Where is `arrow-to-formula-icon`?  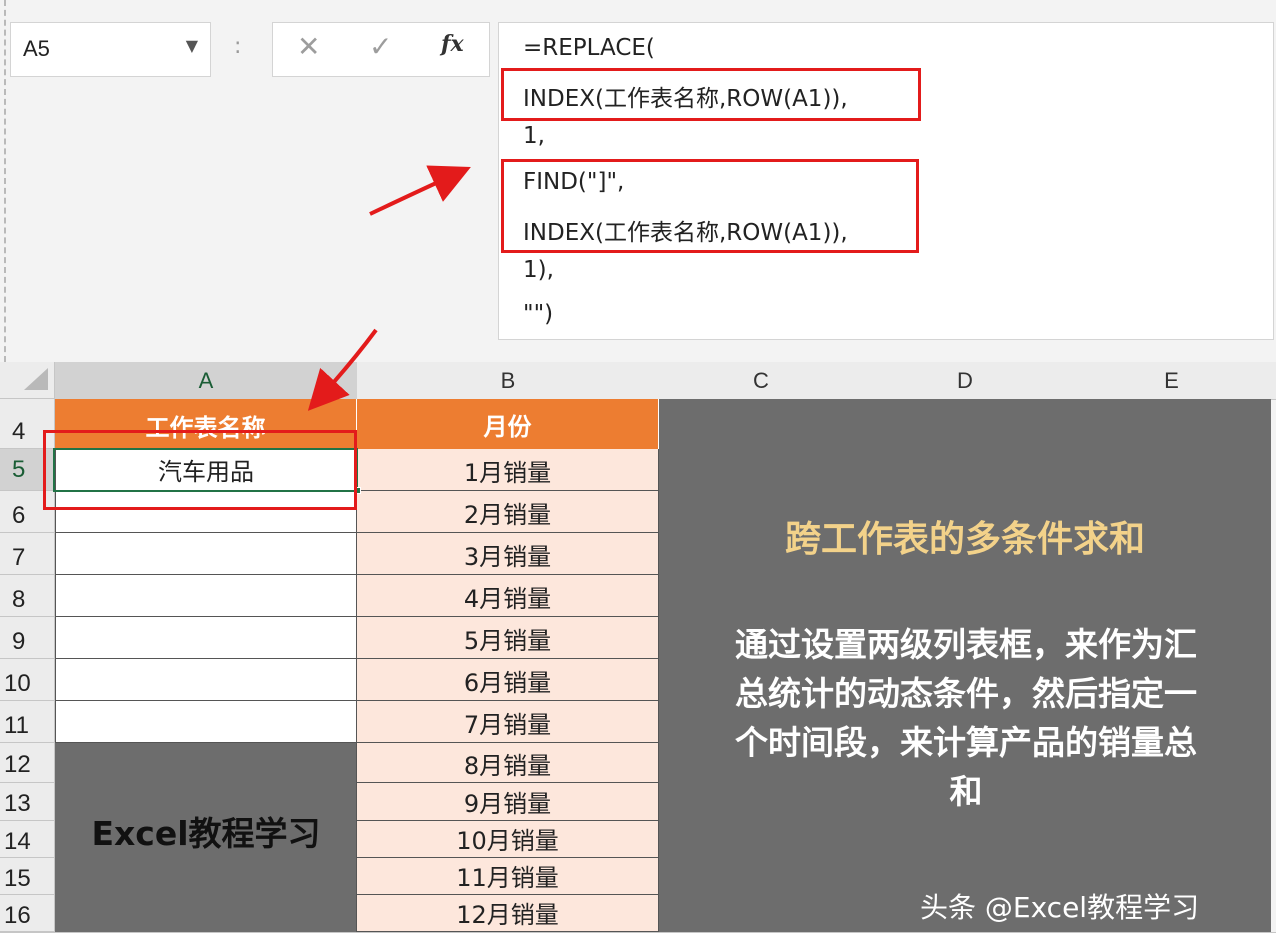 arrow-to-formula-icon is located at coordinates (420, 190).